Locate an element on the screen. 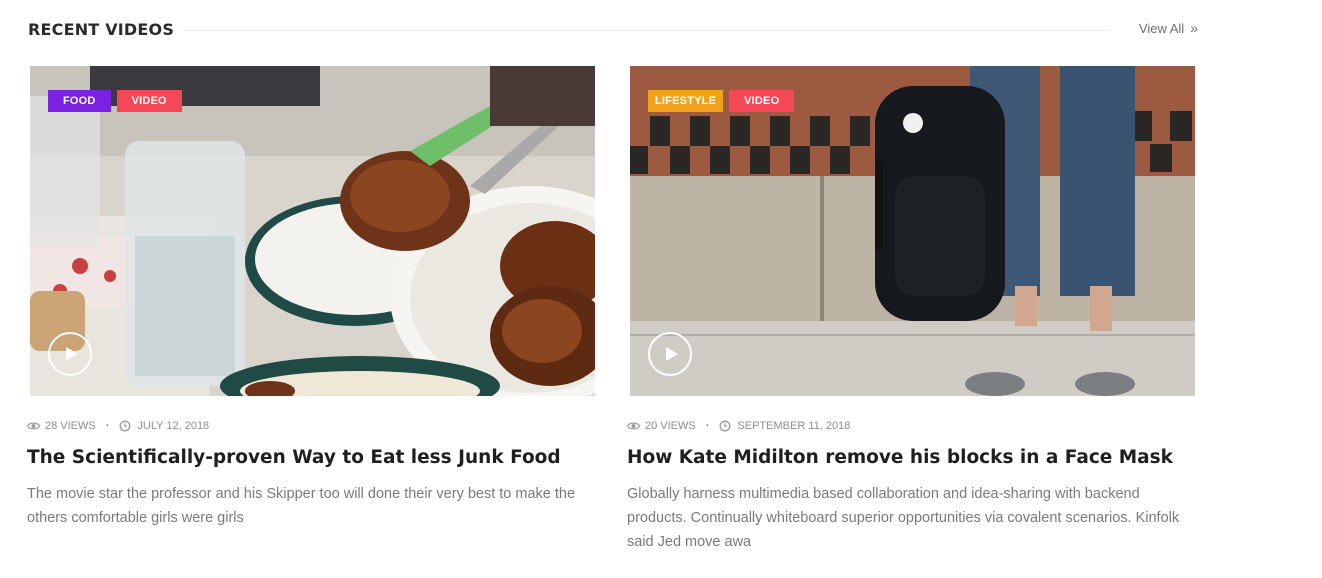 The width and height of the screenshot is (1322, 578). category-badges: FOOD VIDEO is located at coordinates (115, 101).